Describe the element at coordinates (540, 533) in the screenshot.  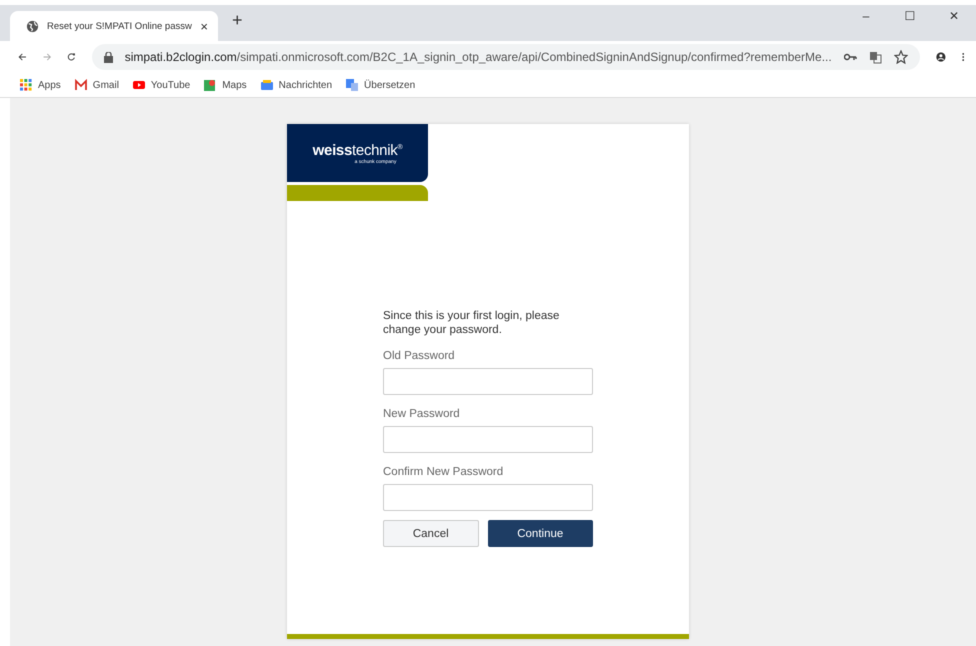
I see `continue-button: Continue` at that location.